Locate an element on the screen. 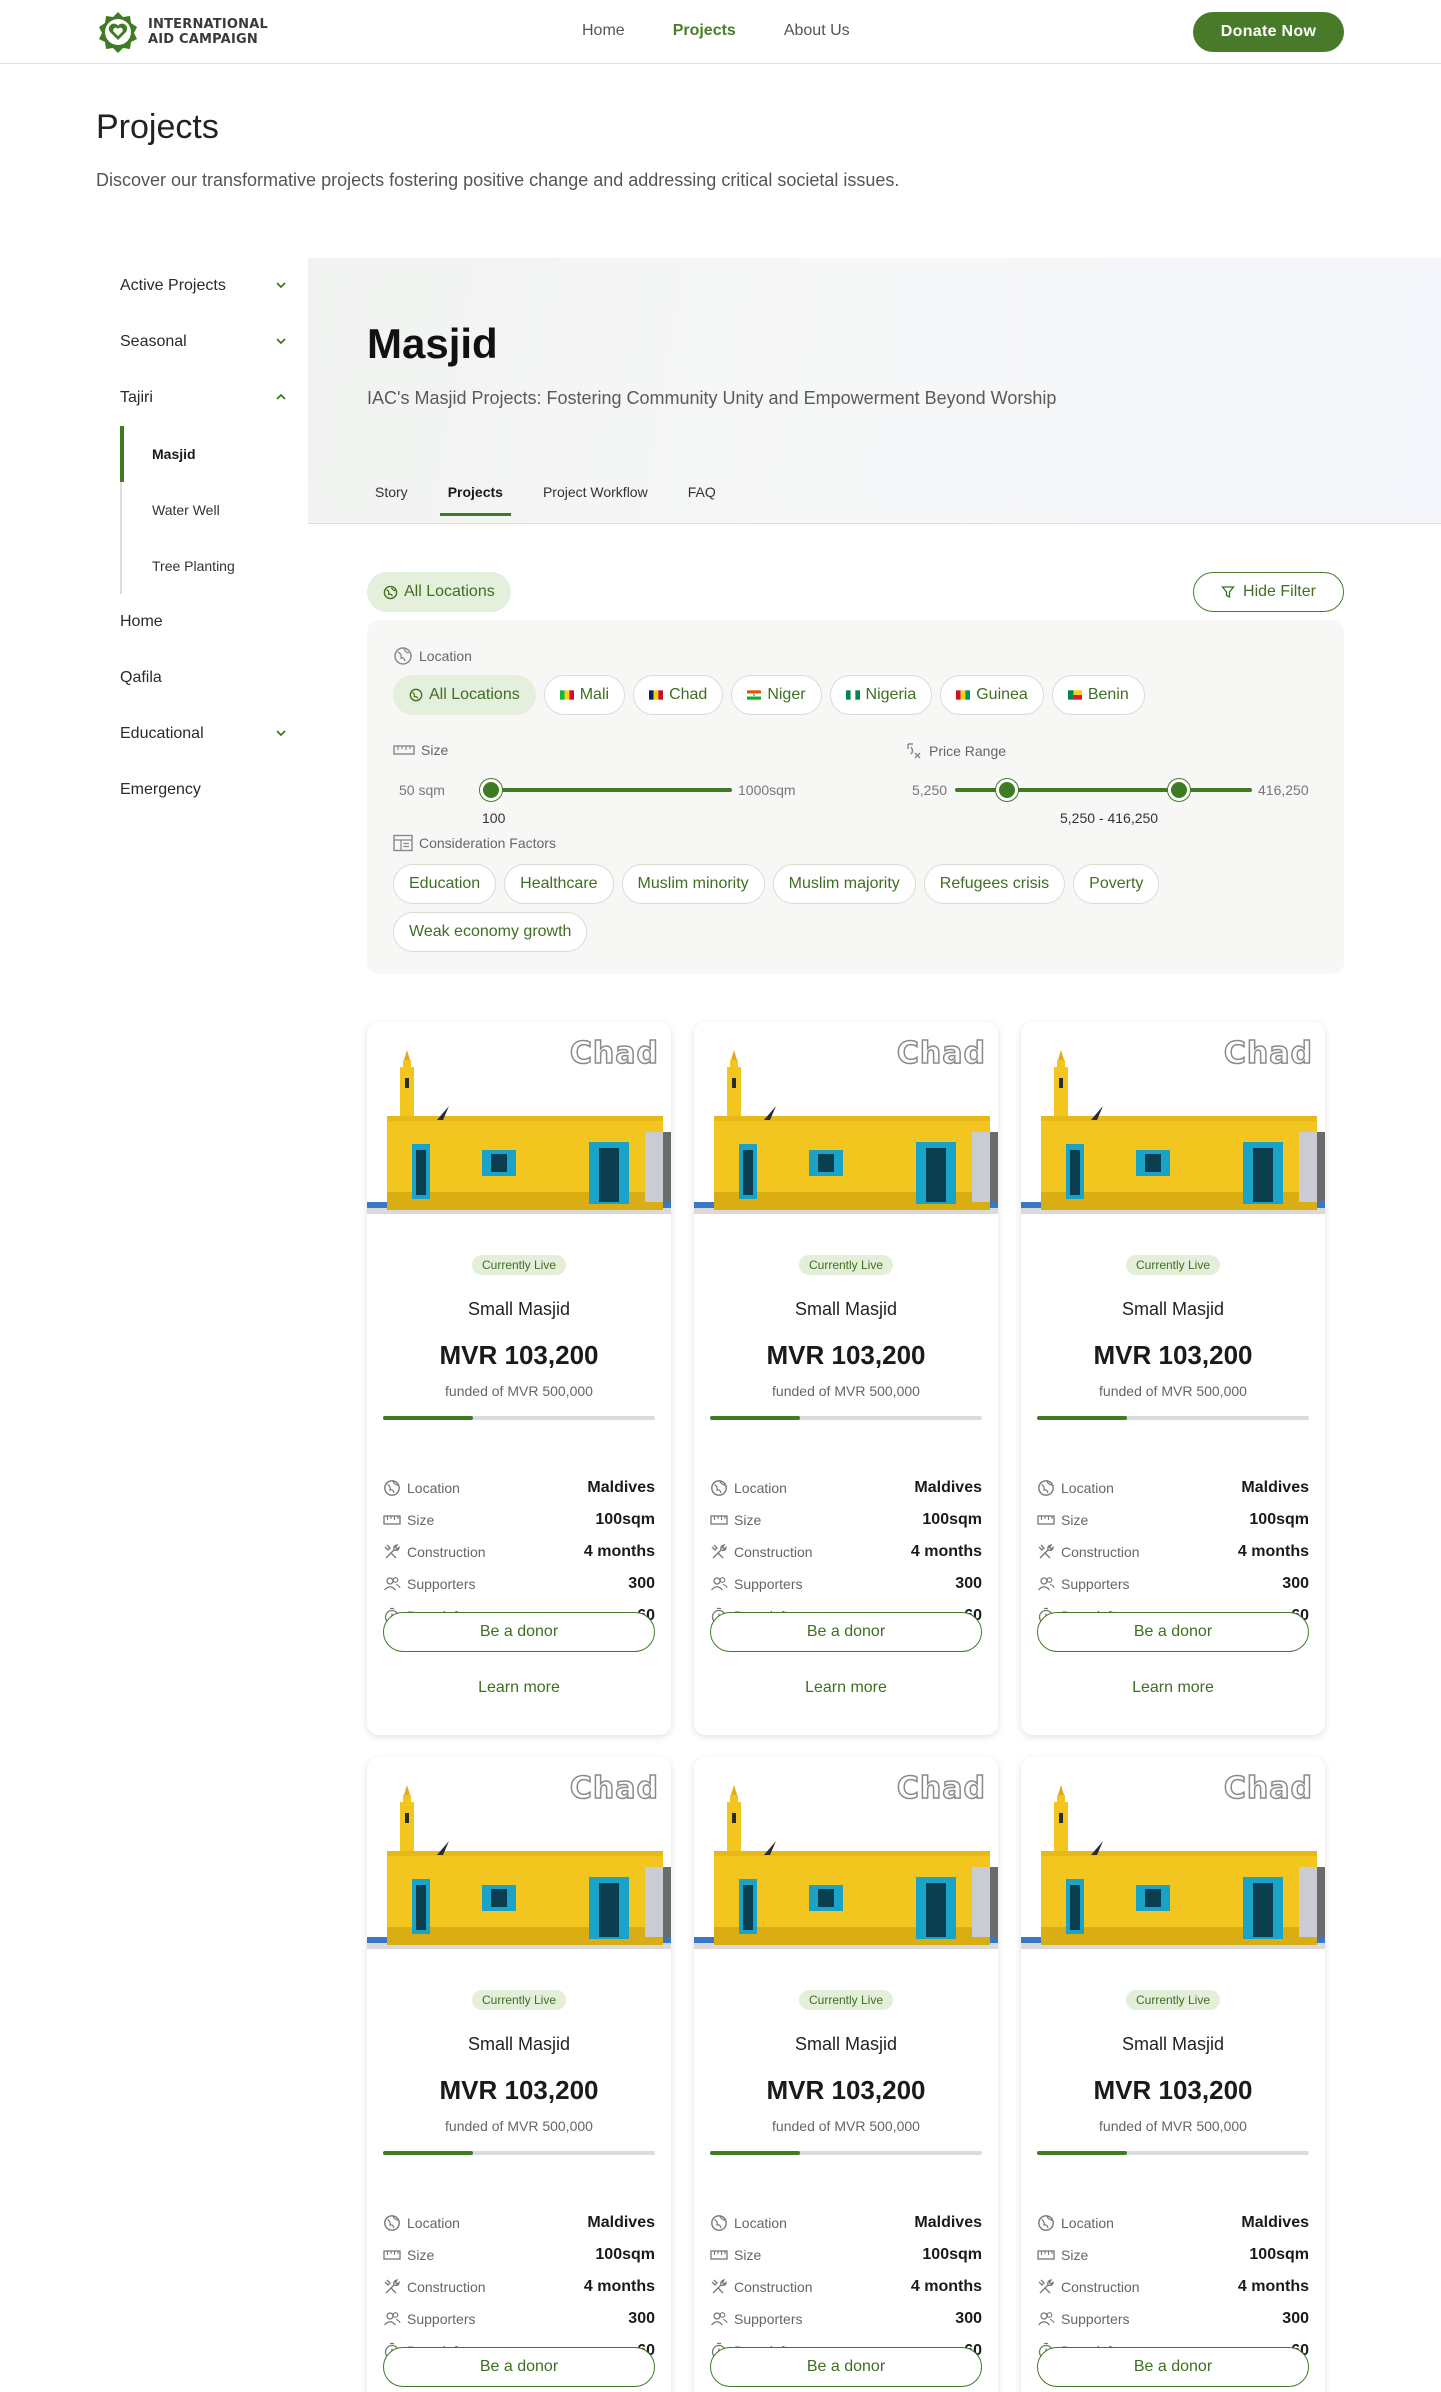 This screenshot has height=2392, width=1441. logo: INTERNATIONAL AID CAMPAIGN is located at coordinates (182, 32).